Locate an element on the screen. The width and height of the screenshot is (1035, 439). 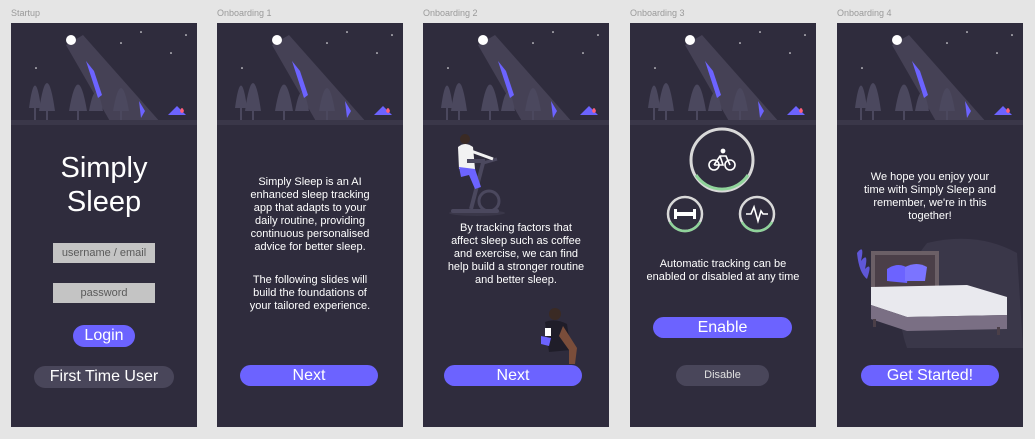
password-input is located at coordinates (104, 293).